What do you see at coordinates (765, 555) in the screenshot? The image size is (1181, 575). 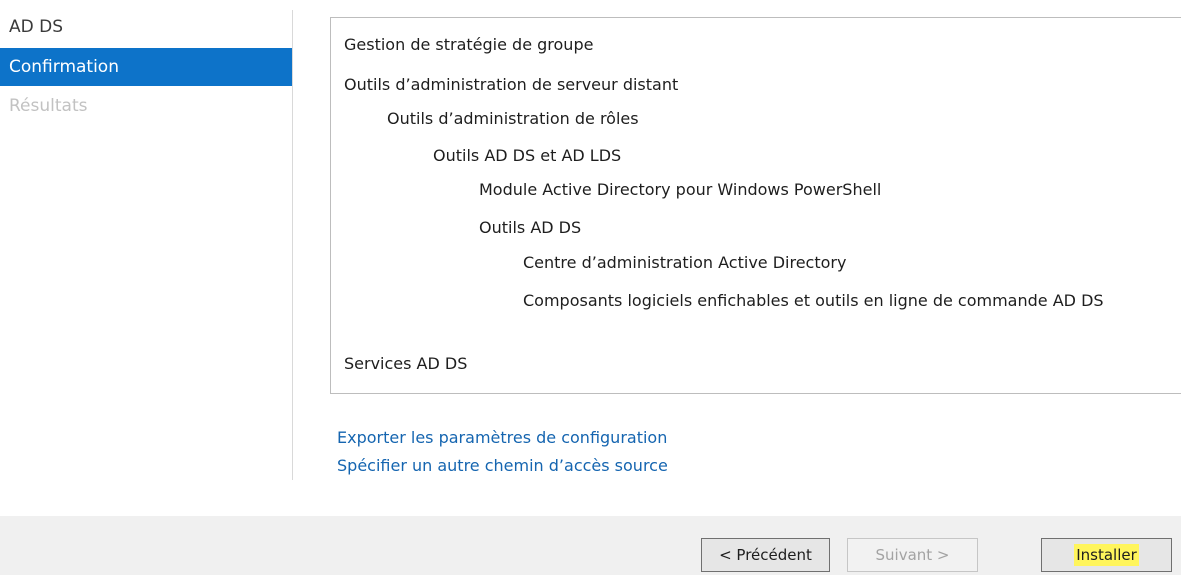 I see `previous-button: < Précédent` at bounding box center [765, 555].